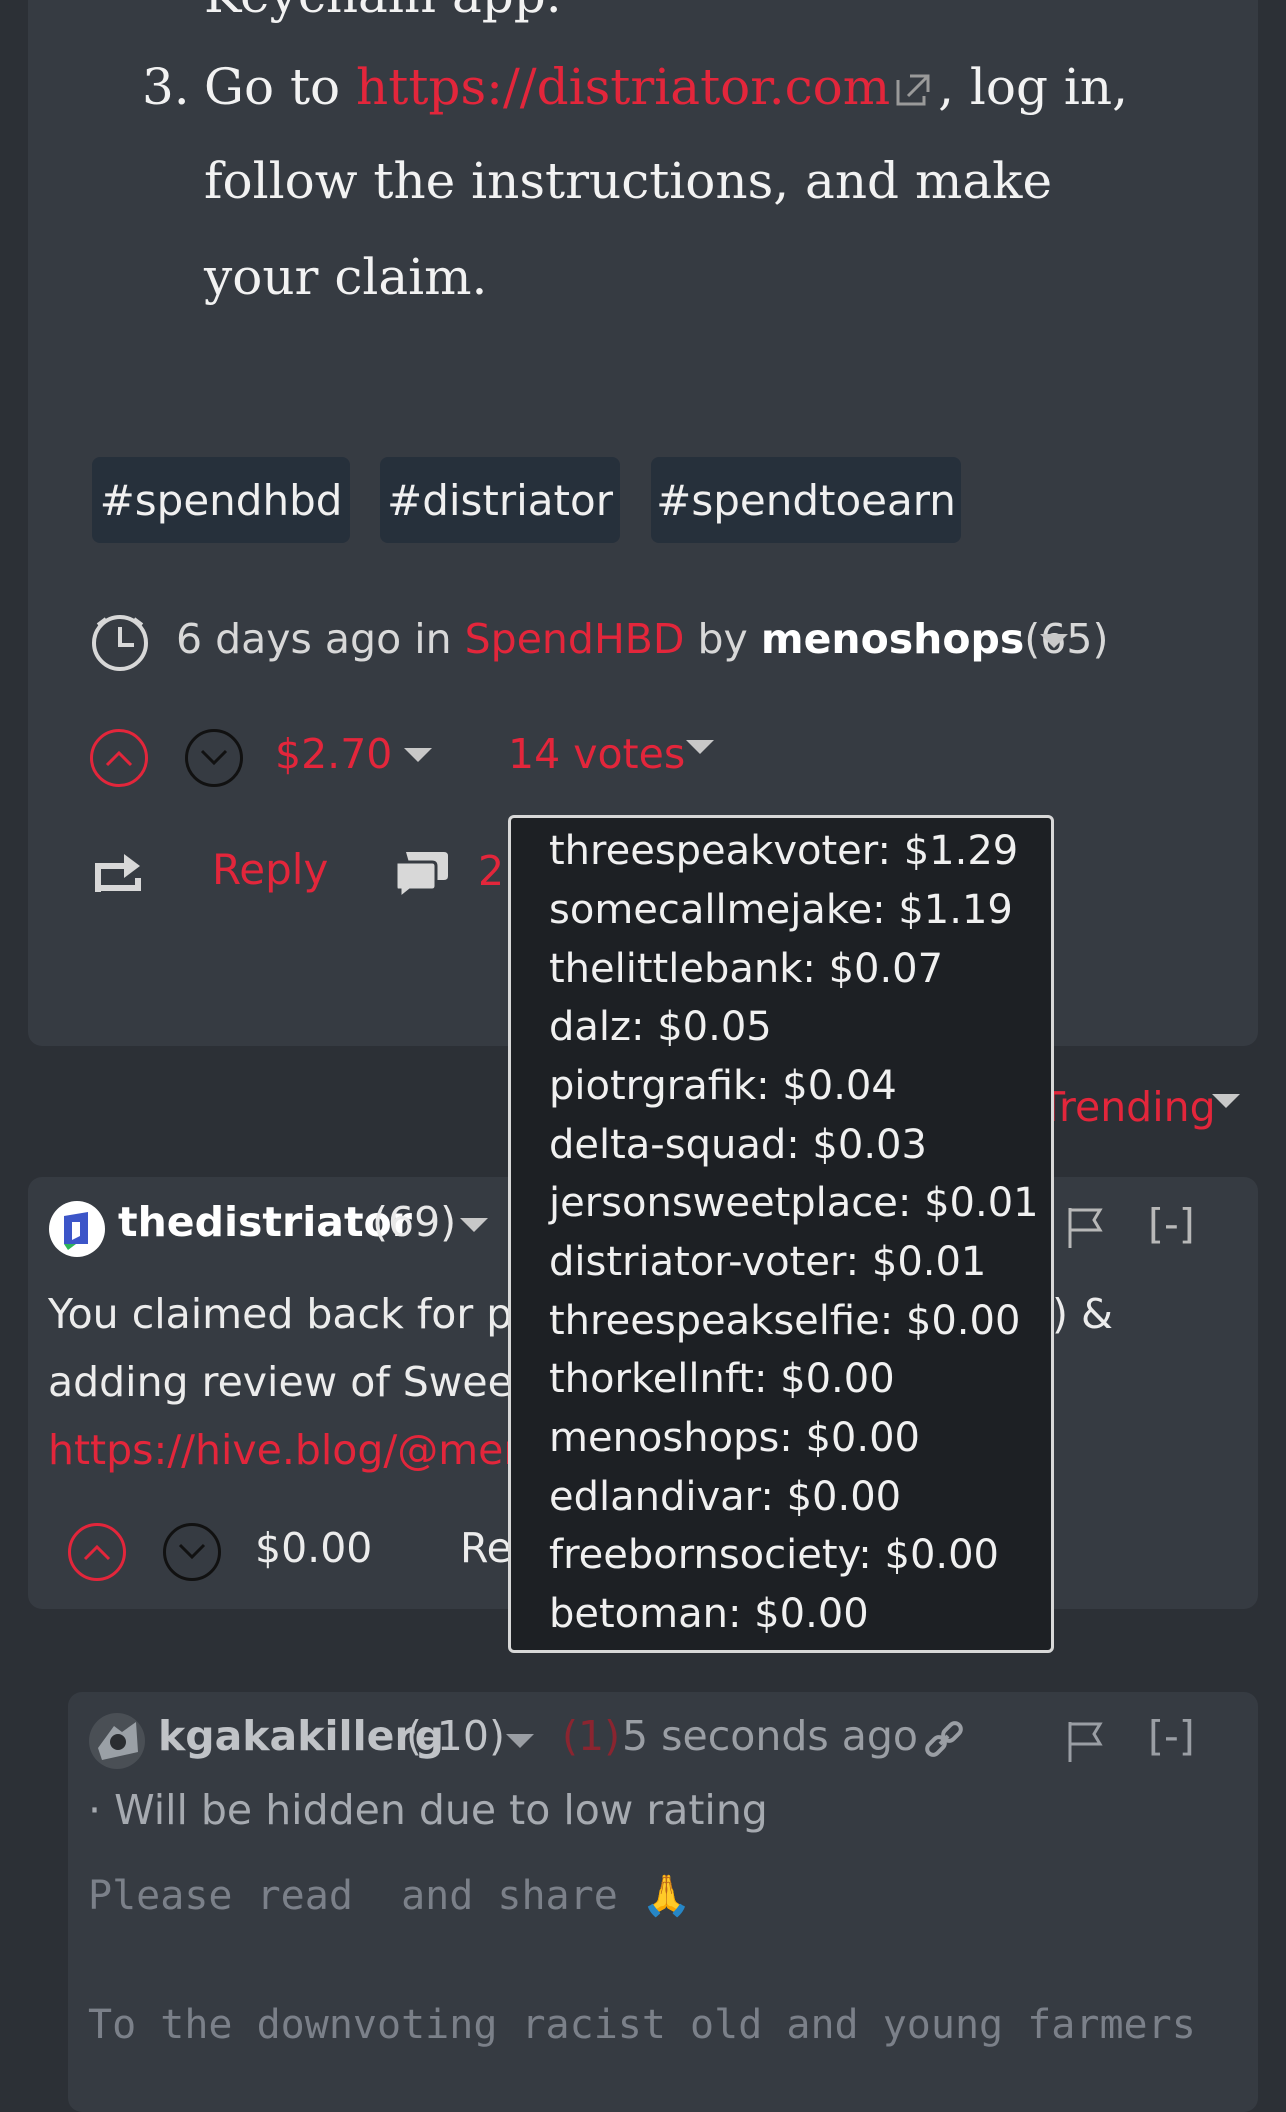 This screenshot has height=2112, width=1286. What do you see at coordinates (308, 1382) in the screenshot?
I see `comment-body-line-2: adding review of Sweet S` at bounding box center [308, 1382].